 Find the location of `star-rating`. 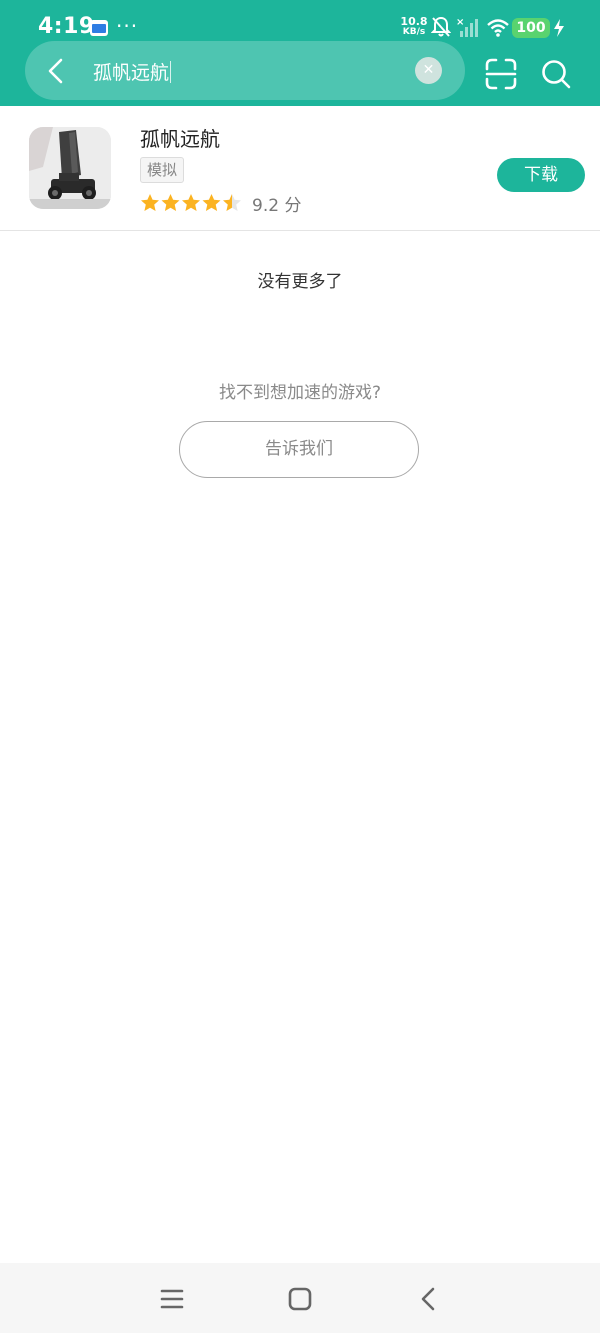

star-rating is located at coordinates (191, 202).